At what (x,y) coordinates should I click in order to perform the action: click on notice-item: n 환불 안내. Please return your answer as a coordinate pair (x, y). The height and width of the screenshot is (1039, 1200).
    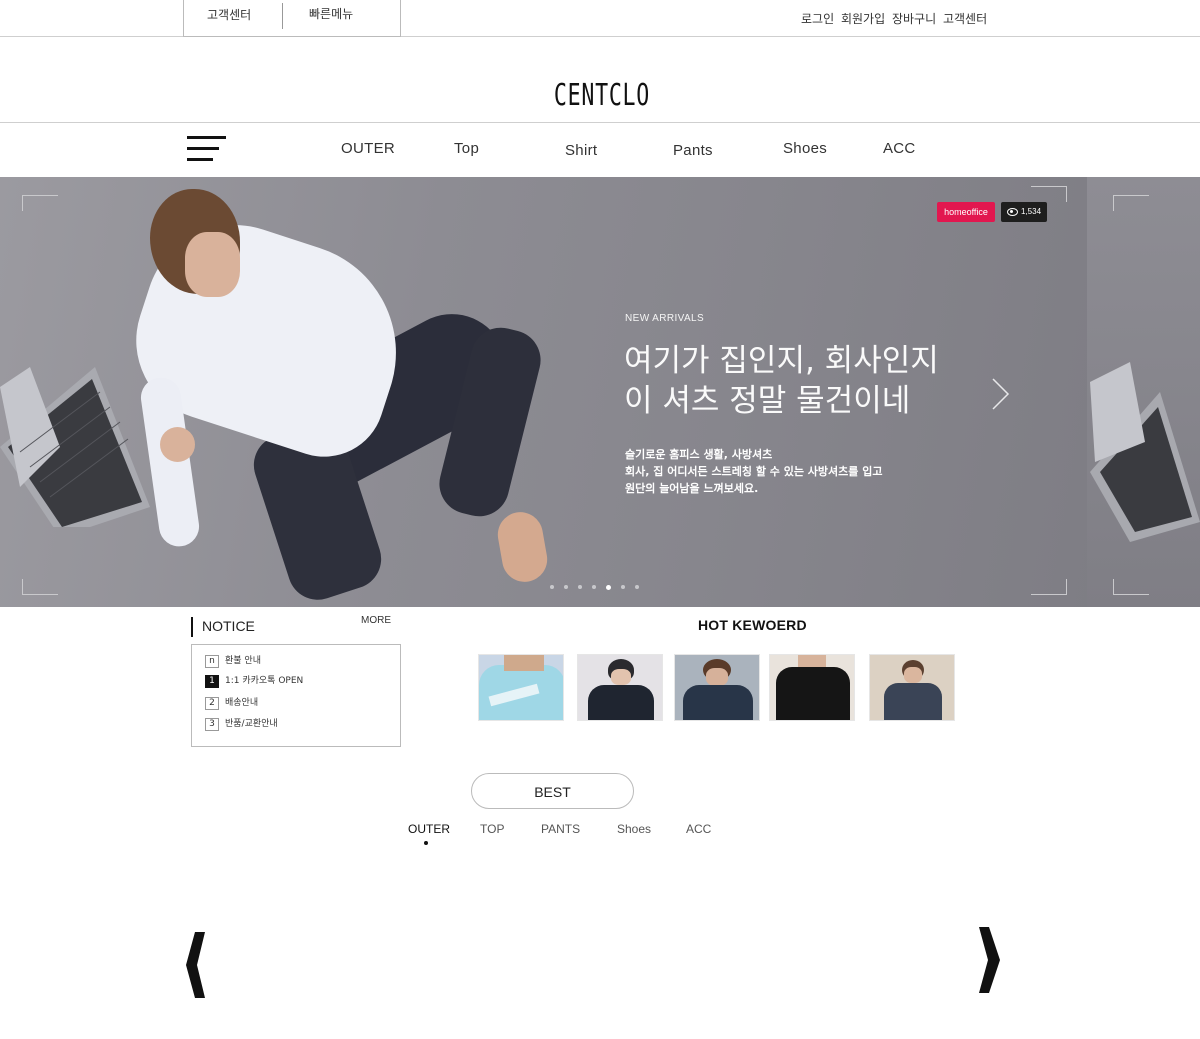
    Looking at the image, I should click on (233, 661).